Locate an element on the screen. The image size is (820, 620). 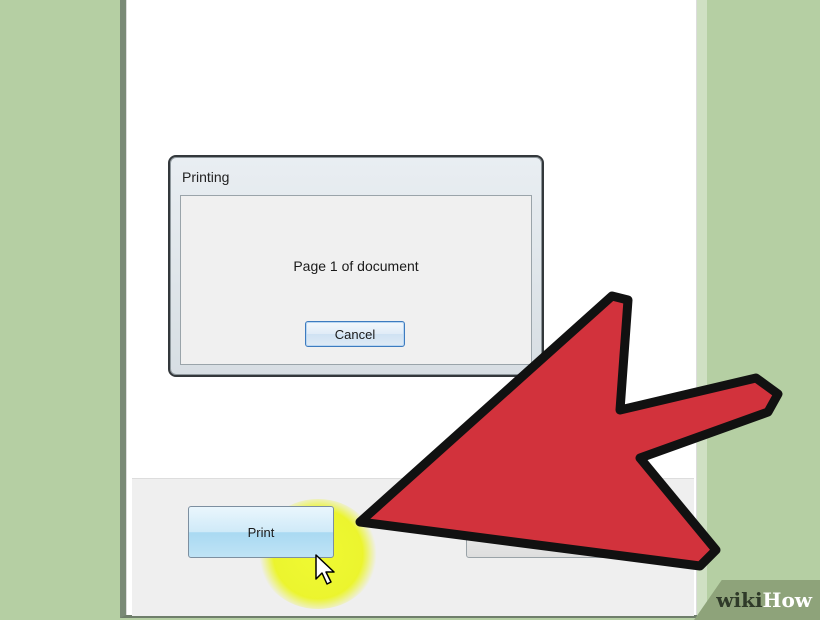
watermark-wiki-logo: wiki is located at coordinates (739, 600).